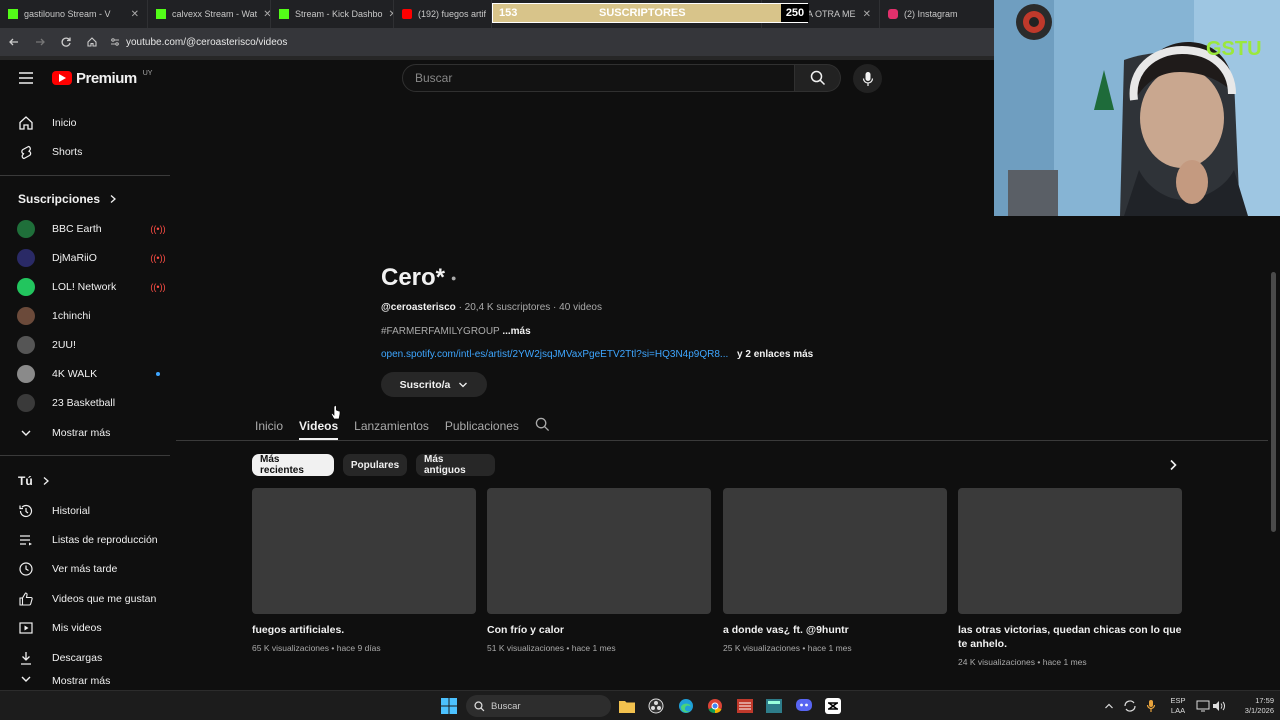 The height and width of the screenshot is (720, 1280). I want to click on watch-later-icon, so click(26, 569).